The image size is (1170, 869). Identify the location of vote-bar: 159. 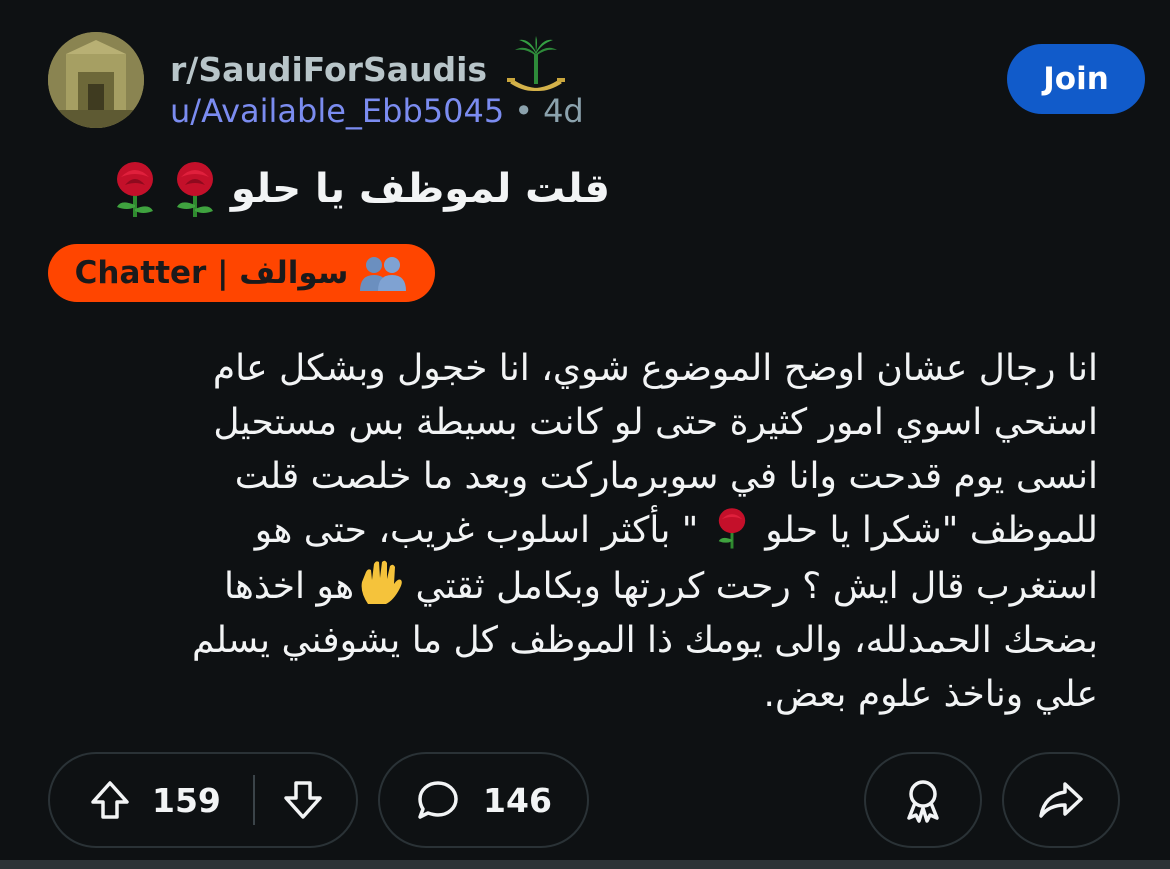
(203, 800).